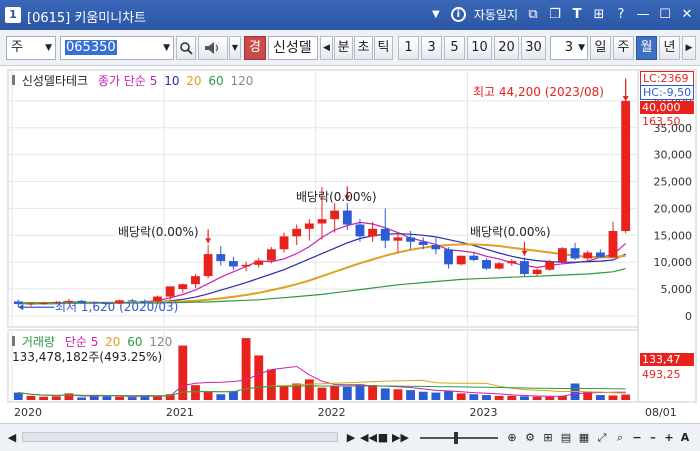 The height and width of the screenshot is (451, 700). Describe the element at coordinates (661, 412) in the screenshot. I see `x-tick-label-end: 08/01` at that location.